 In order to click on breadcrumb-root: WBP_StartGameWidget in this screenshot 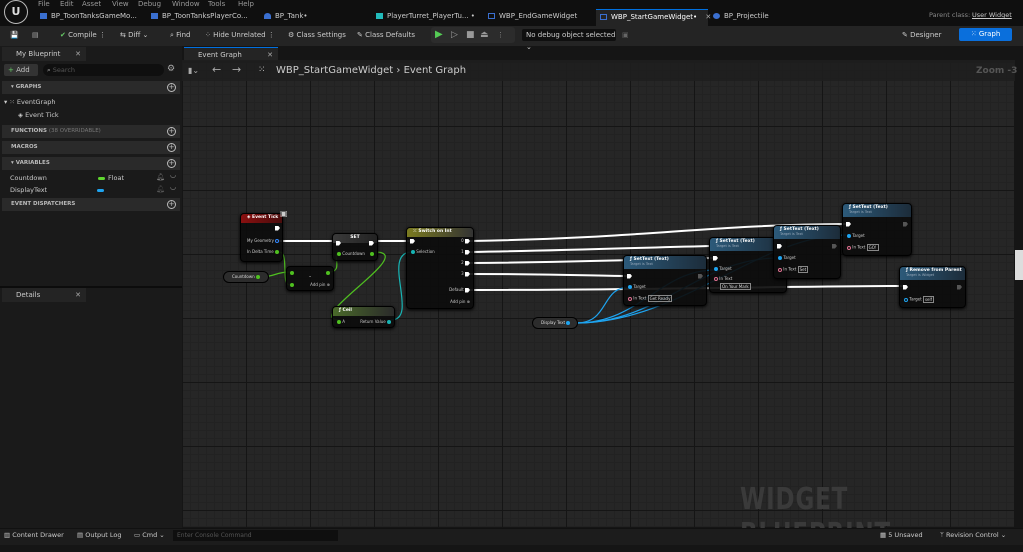, I will do `click(334, 70)`.